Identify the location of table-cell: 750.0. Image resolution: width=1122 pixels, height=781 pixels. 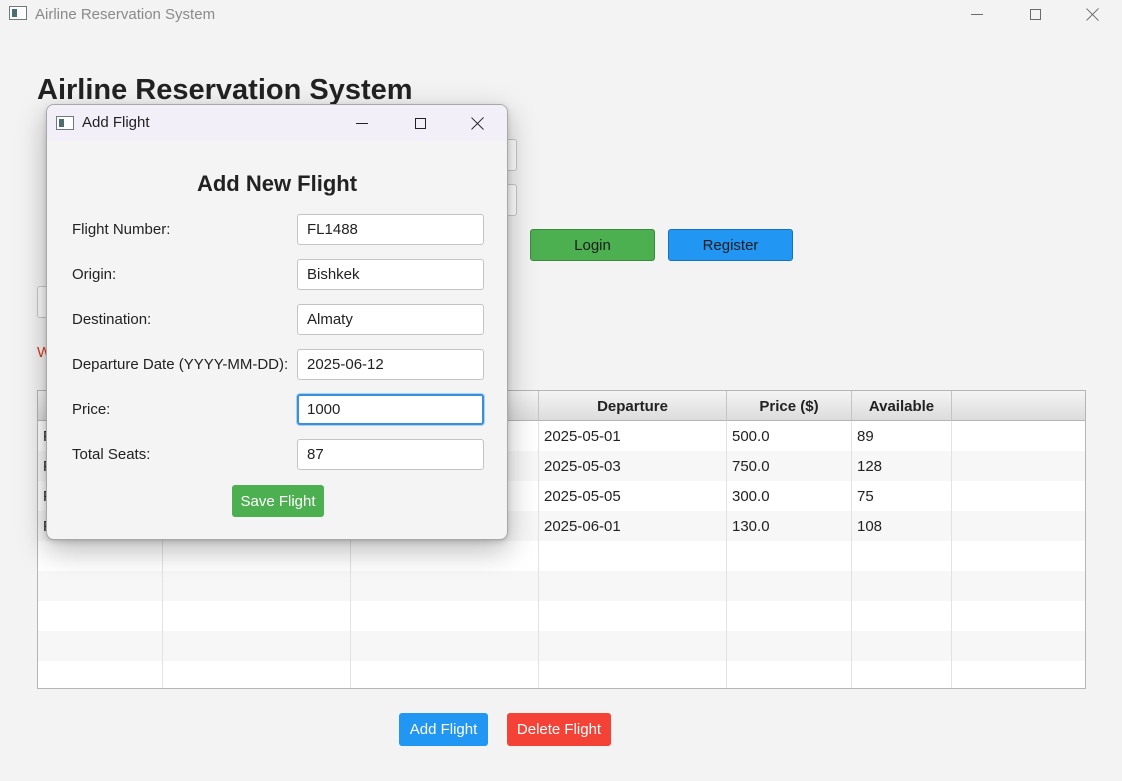
(789, 466).